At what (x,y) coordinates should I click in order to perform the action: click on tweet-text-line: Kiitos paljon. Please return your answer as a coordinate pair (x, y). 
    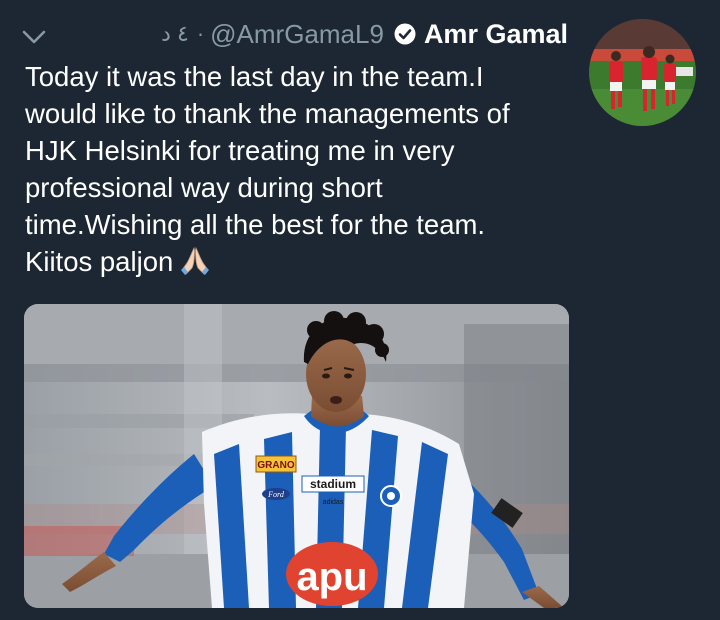
    Looking at the image, I should click on (99, 261).